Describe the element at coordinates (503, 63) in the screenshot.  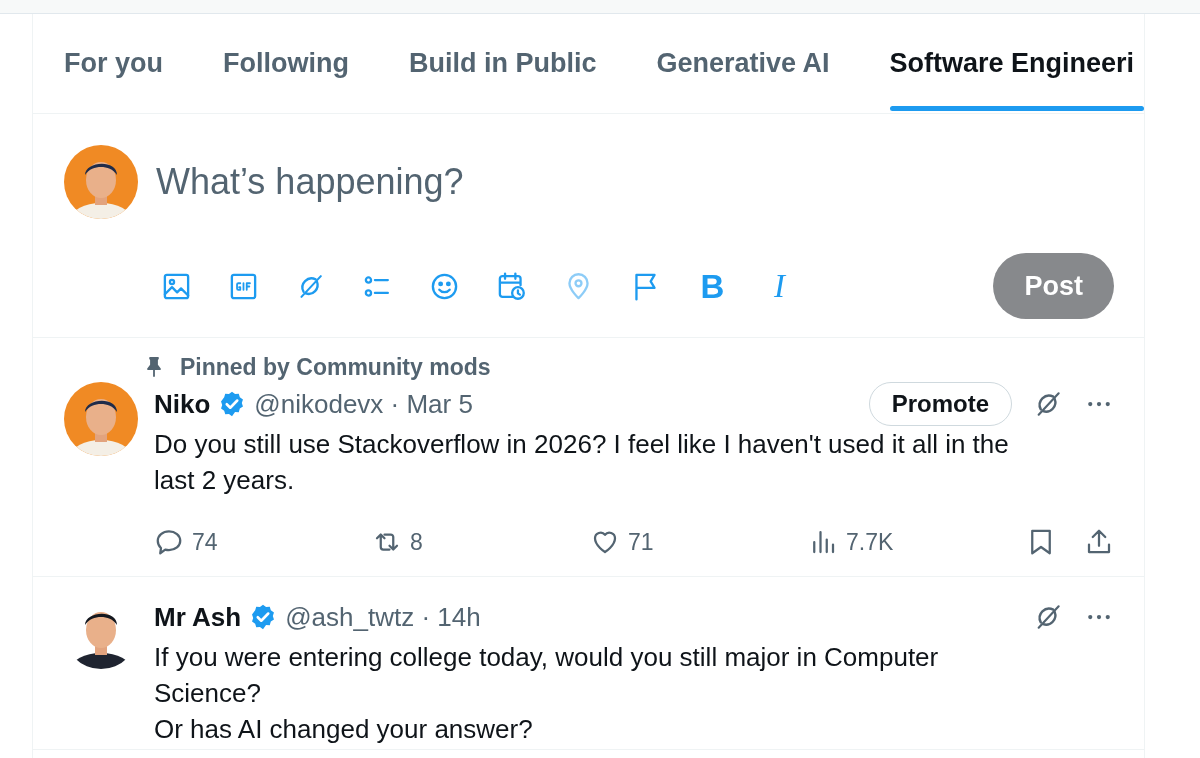
I see `tab: Build in Public` at that location.